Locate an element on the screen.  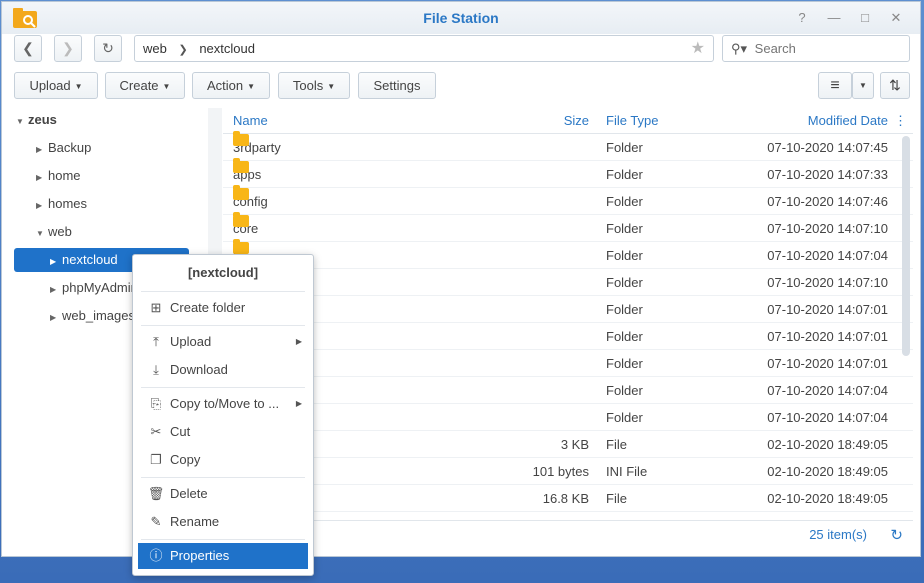
table-row: config Folder 07-10-2020 14:07:46 is located at coordinates (568, 200).